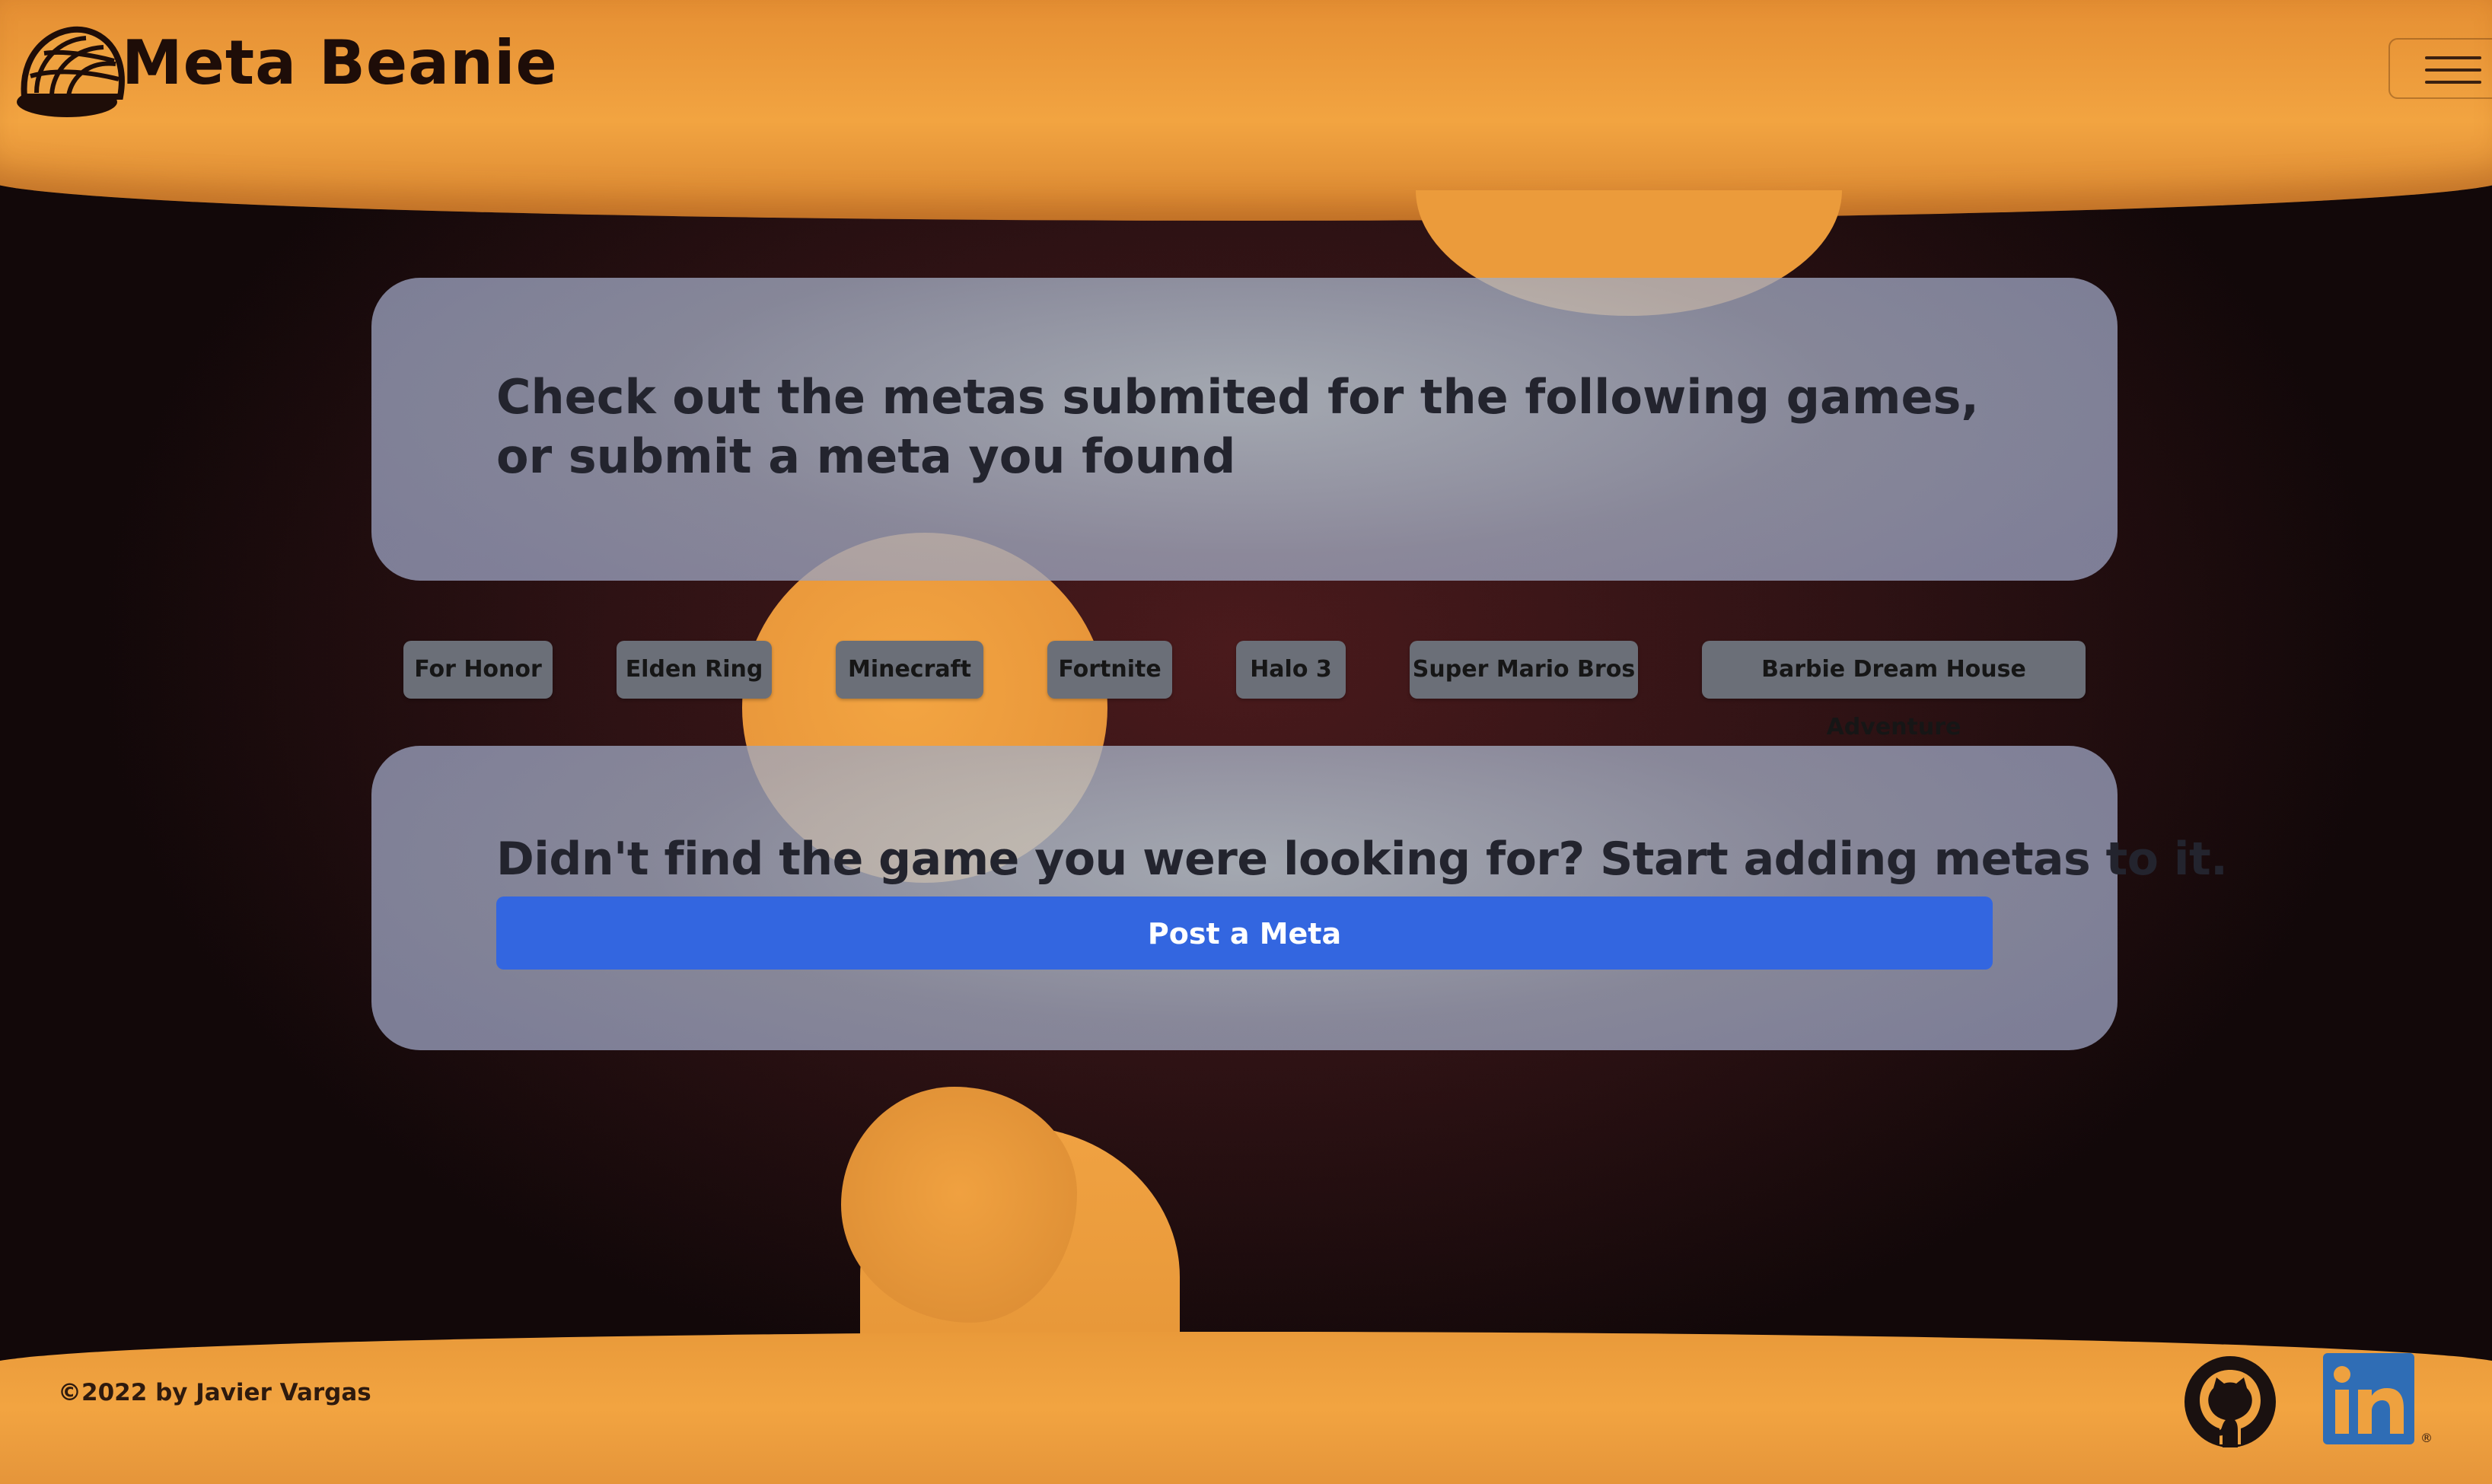  What do you see at coordinates (71, 71) in the screenshot?
I see `beanie-icon` at bounding box center [71, 71].